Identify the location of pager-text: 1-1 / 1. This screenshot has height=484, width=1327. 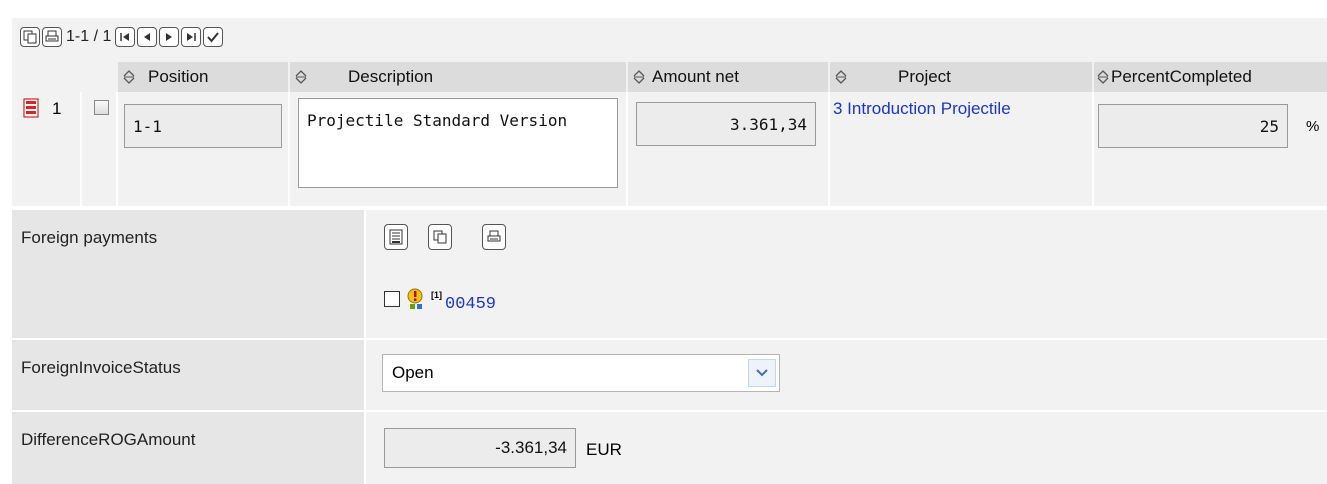
(89, 36).